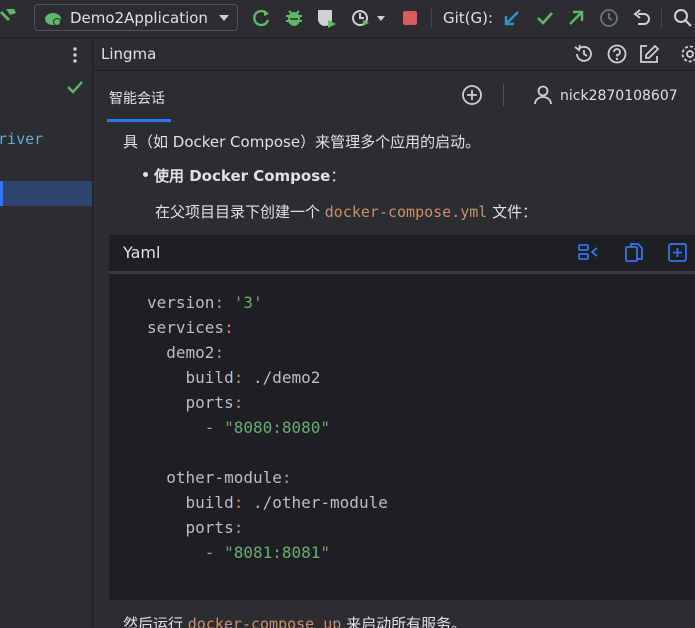 This screenshot has width=695, height=628. Describe the element at coordinates (468, 18) in the screenshot. I see `git-label: Git(G):` at that location.